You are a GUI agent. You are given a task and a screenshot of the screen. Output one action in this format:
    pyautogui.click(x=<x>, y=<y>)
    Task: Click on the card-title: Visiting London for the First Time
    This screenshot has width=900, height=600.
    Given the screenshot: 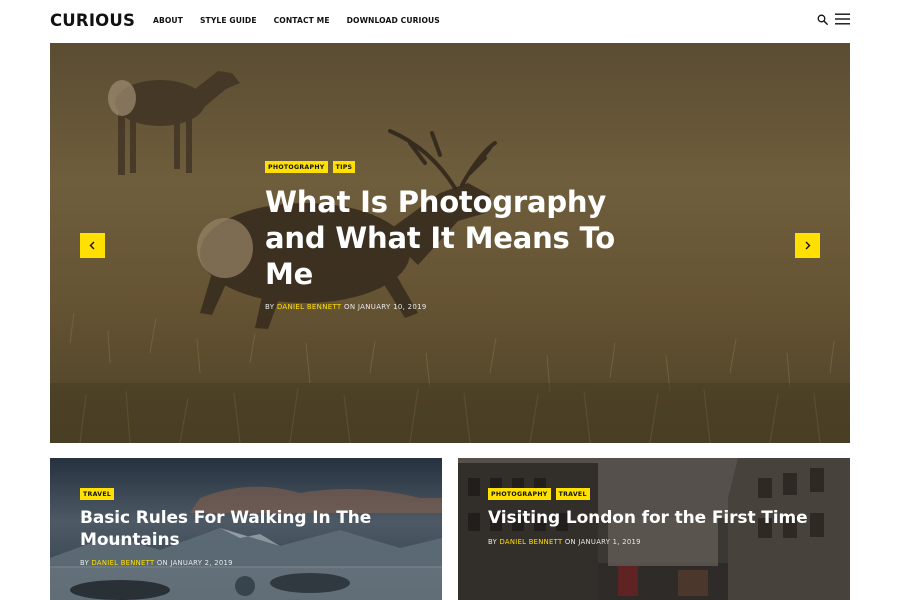 What is the action you would take?
    pyautogui.click(x=658, y=519)
    